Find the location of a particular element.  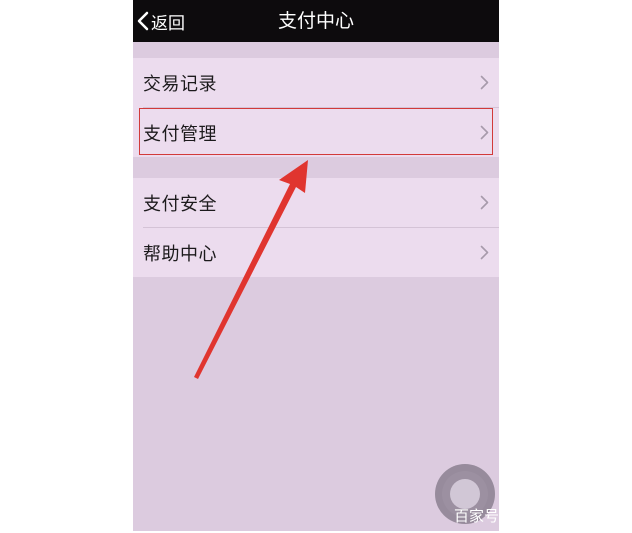

red-arrow-annotation is located at coordinates (251, 269).